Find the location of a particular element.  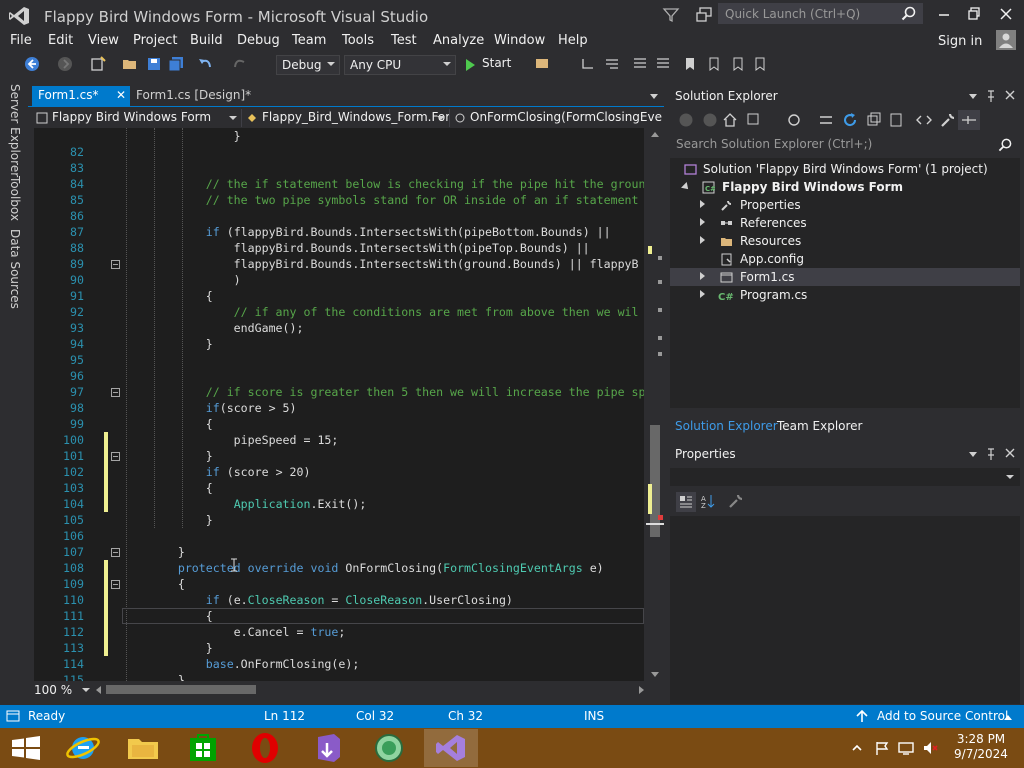

menu-window: Window is located at coordinates (519, 40).